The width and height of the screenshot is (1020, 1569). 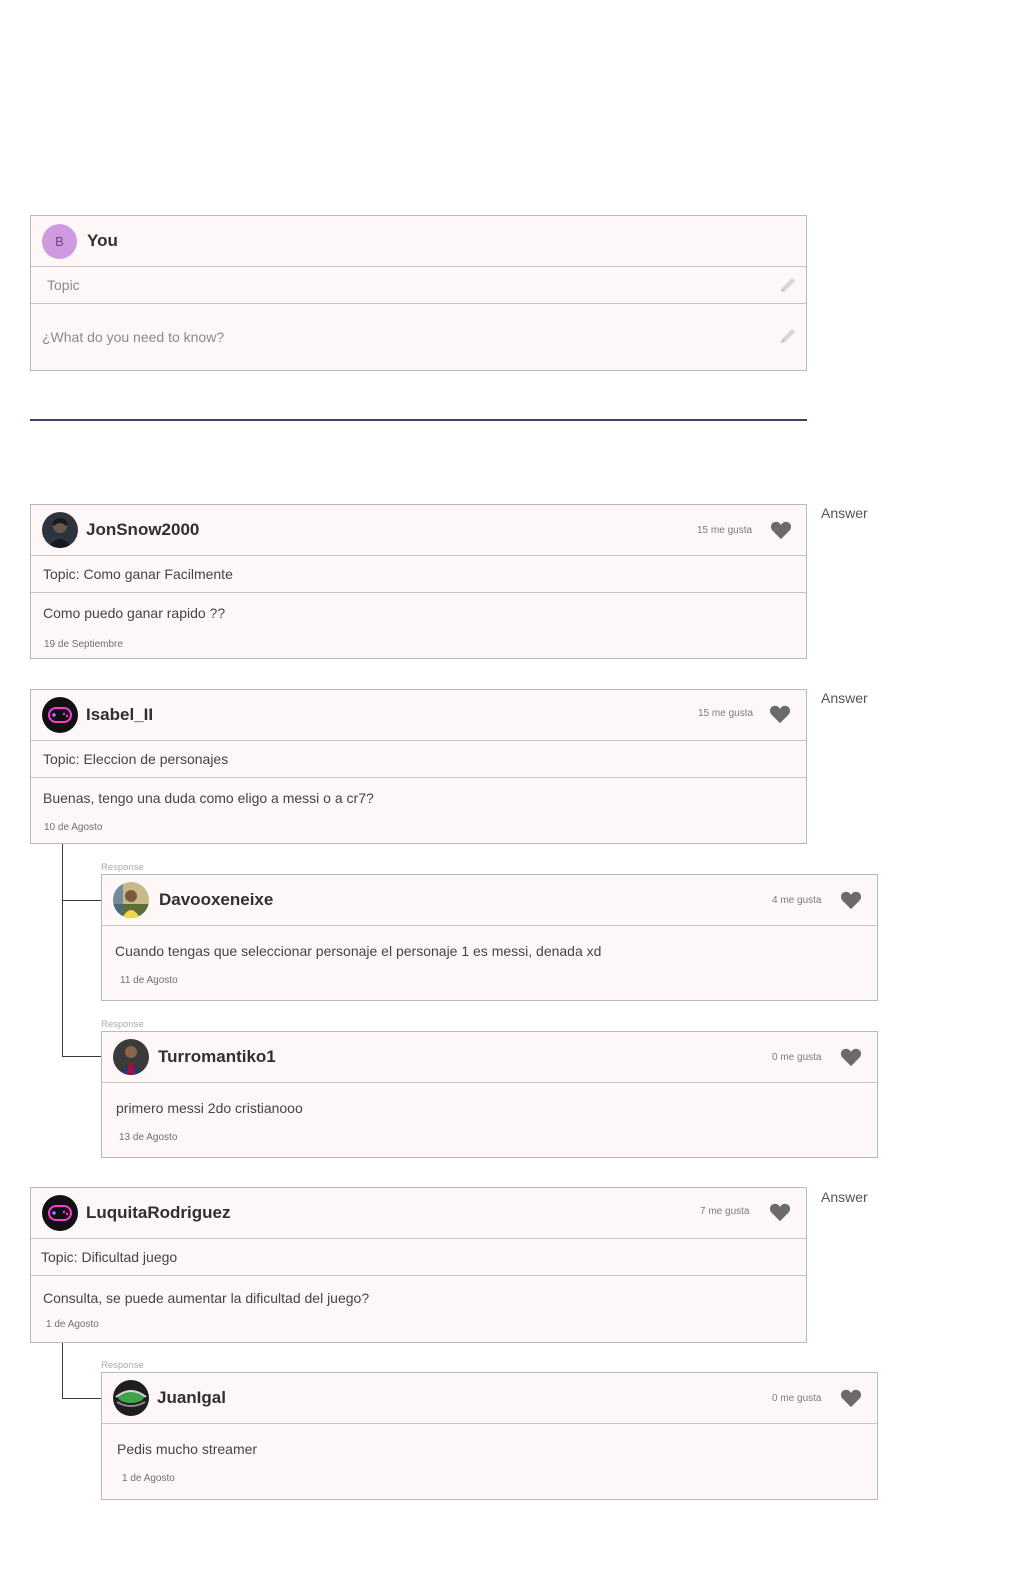 I want to click on response-date: 1 de Agosto, so click(x=148, y=1478).